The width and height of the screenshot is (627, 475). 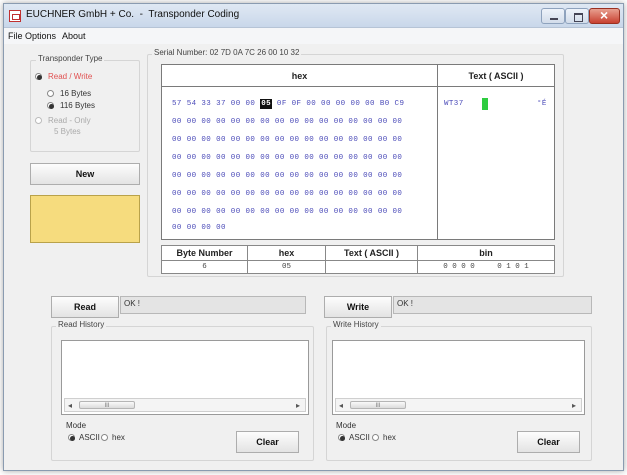 What do you see at coordinates (286, 267) in the screenshot?
I see `byte-hex-value: 05` at bounding box center [286, 267].